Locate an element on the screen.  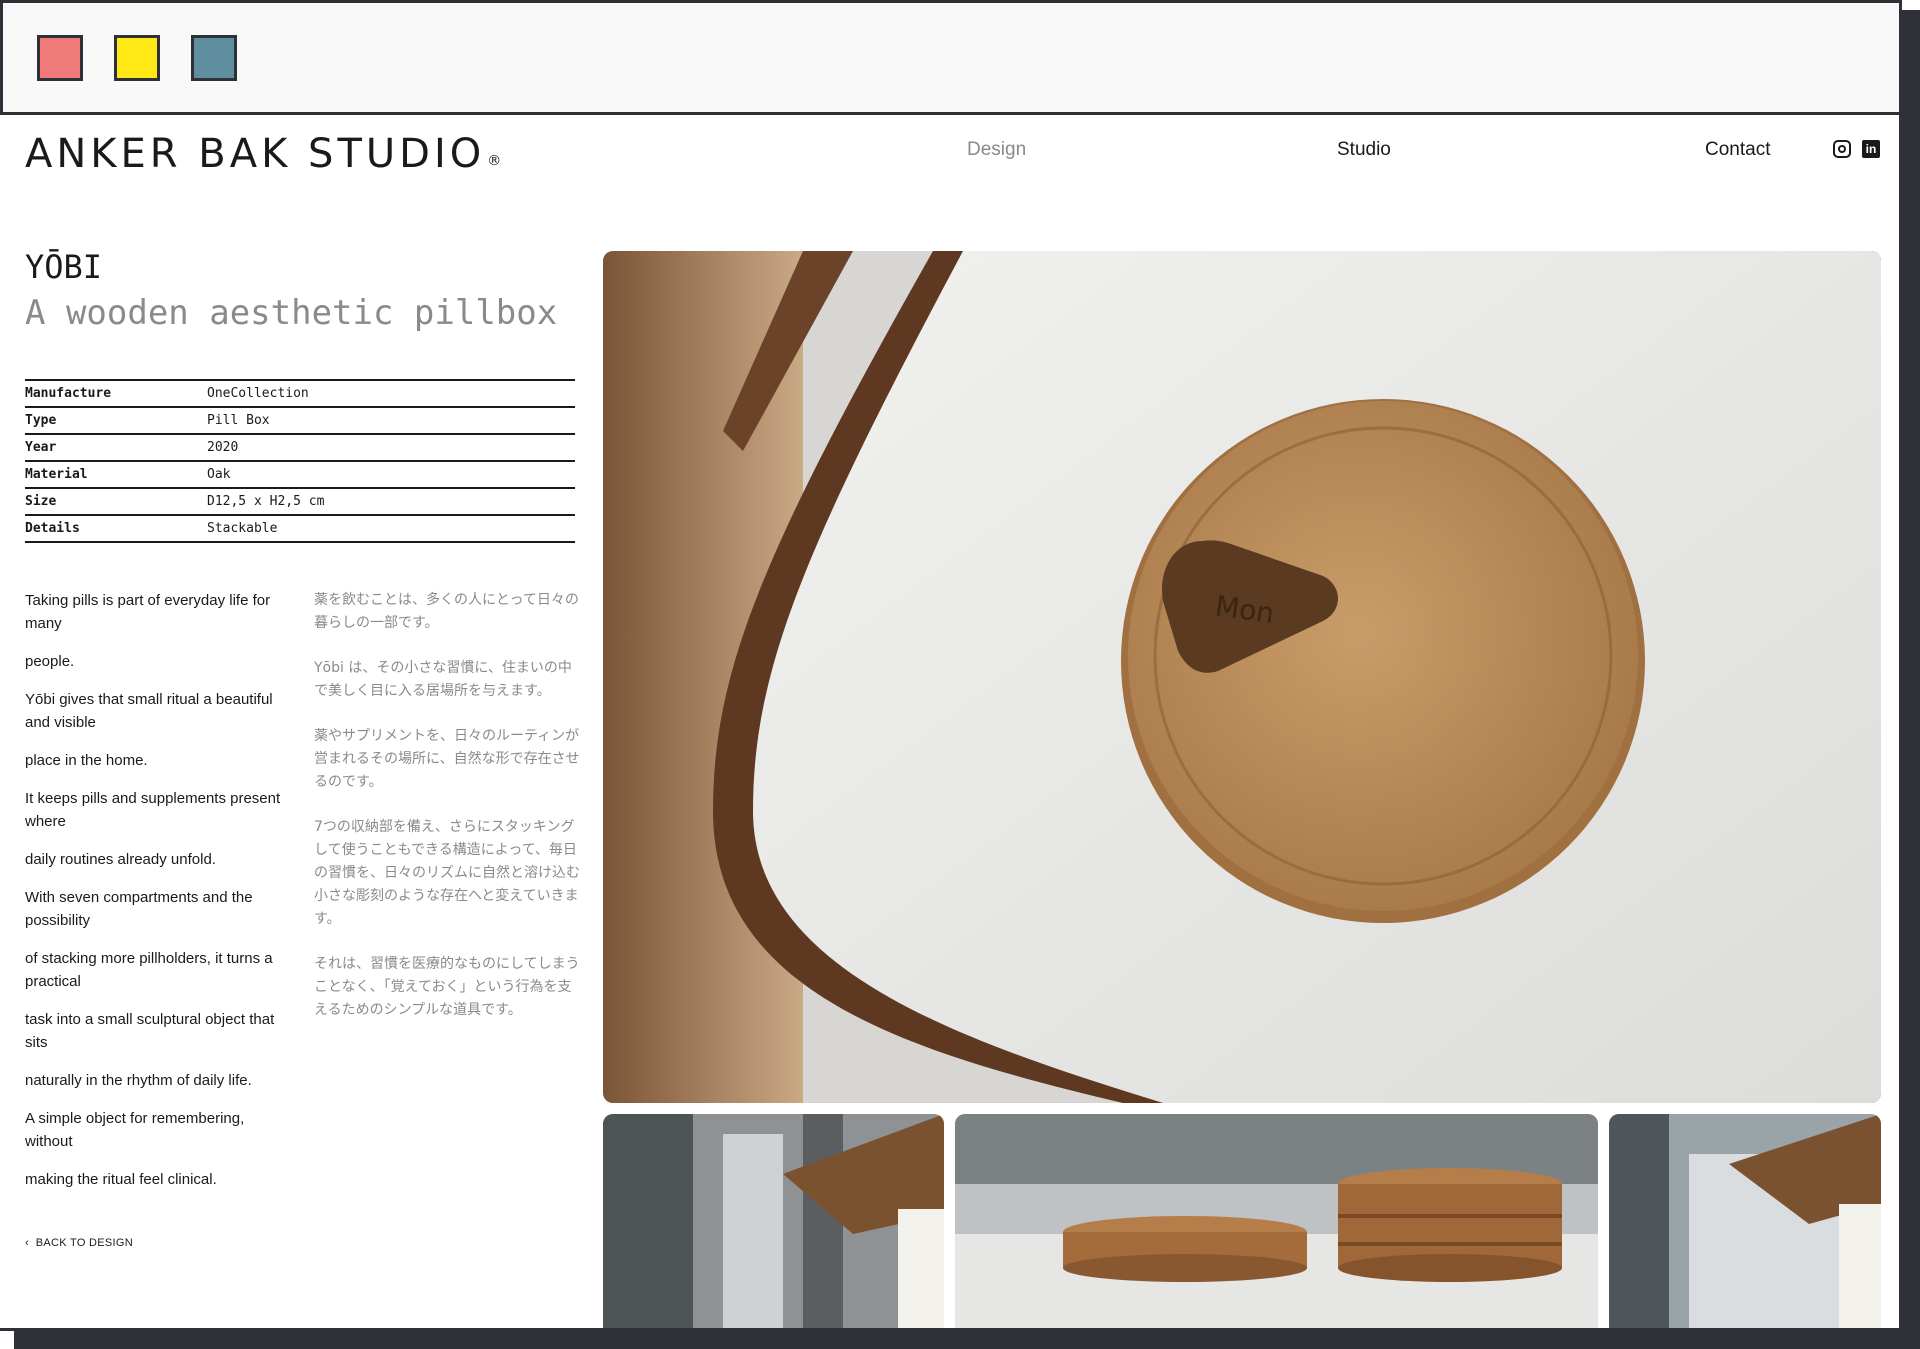
table-row: Year 2020 is located at coordinates (300, 447).